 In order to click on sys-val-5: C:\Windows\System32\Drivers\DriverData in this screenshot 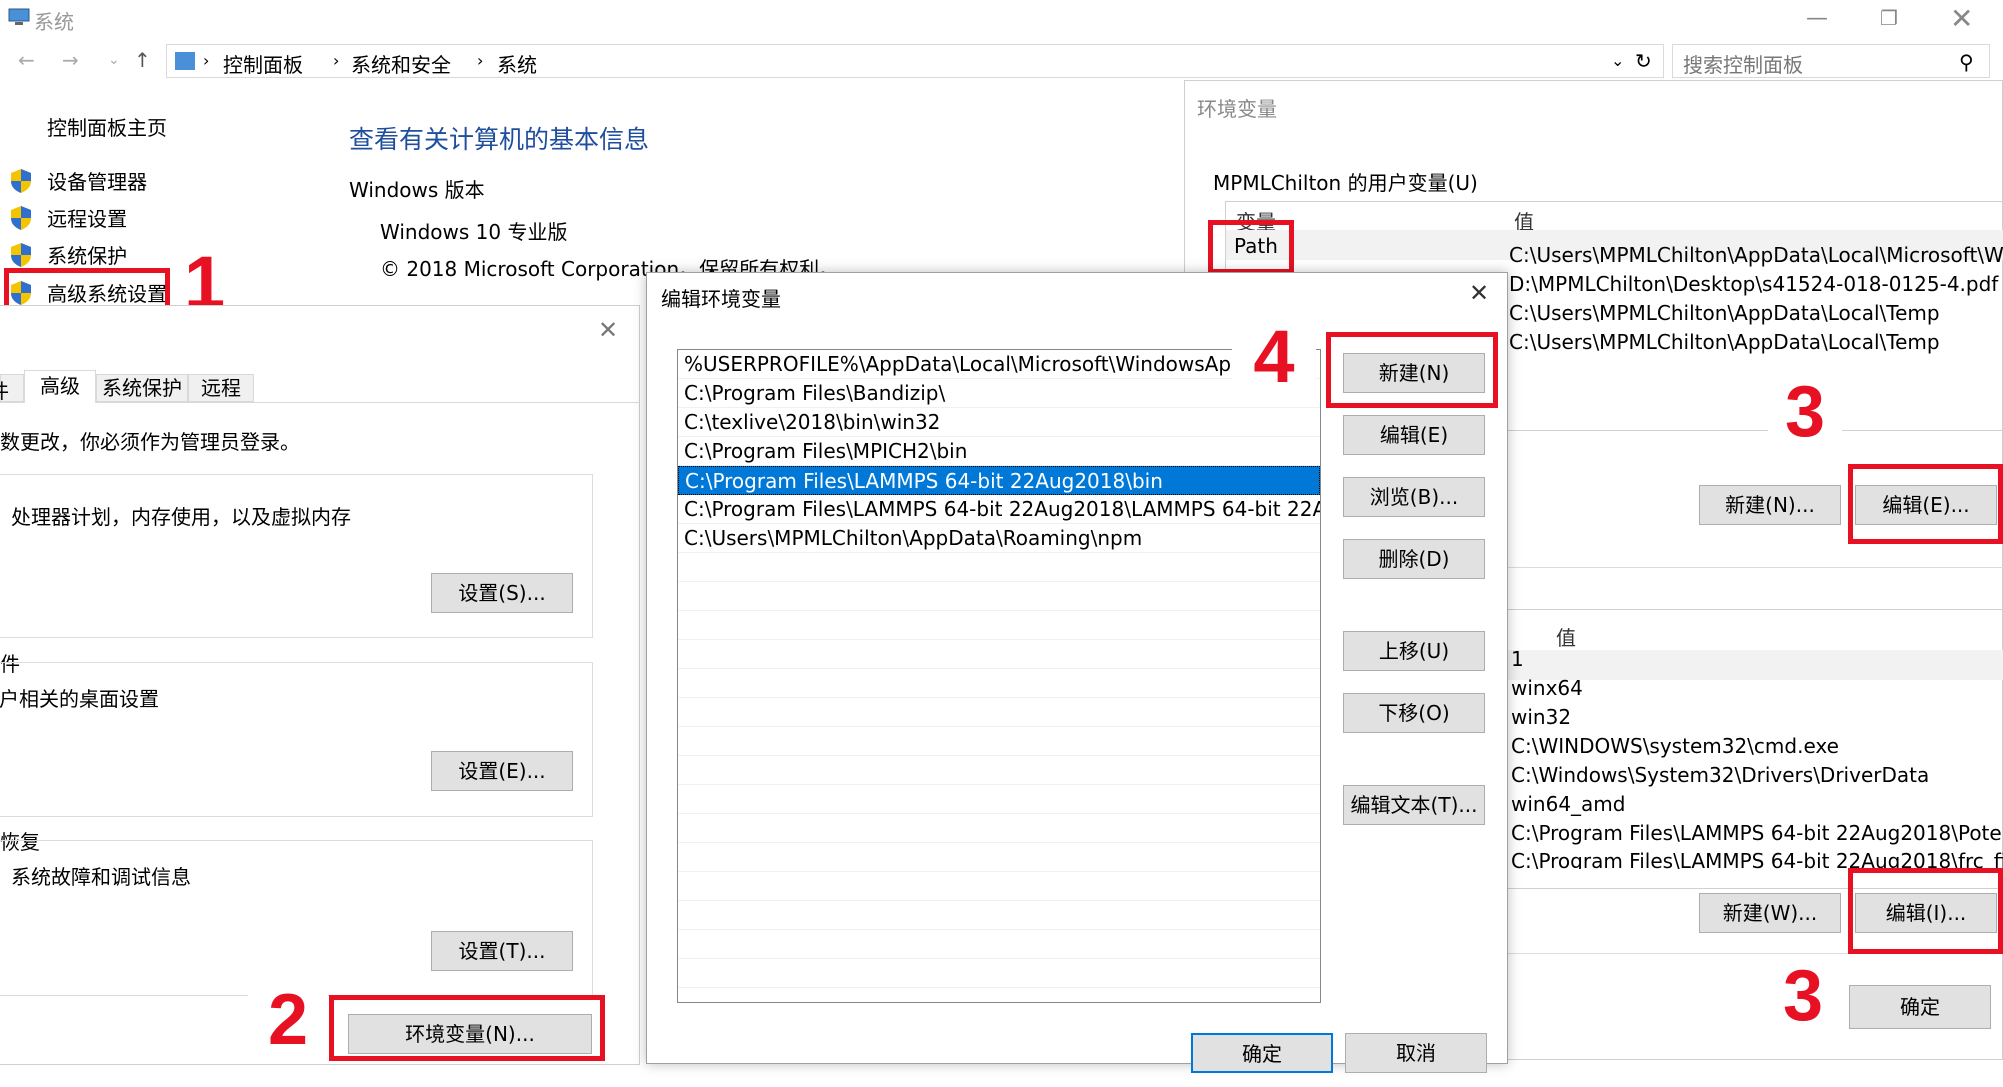, I will do `click(1720, 775)`.